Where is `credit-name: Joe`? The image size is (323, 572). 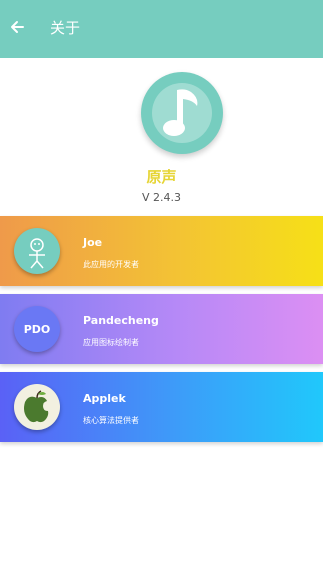
credit-name: Joe is located at coordinates (93, 242).